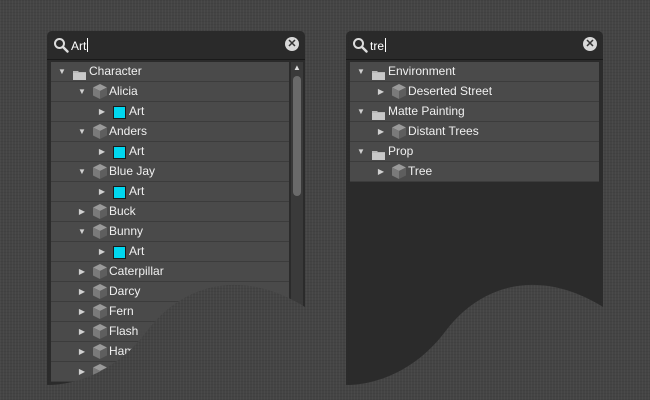  I want to click on tree-row-label: Bunny, so click(126, 231).